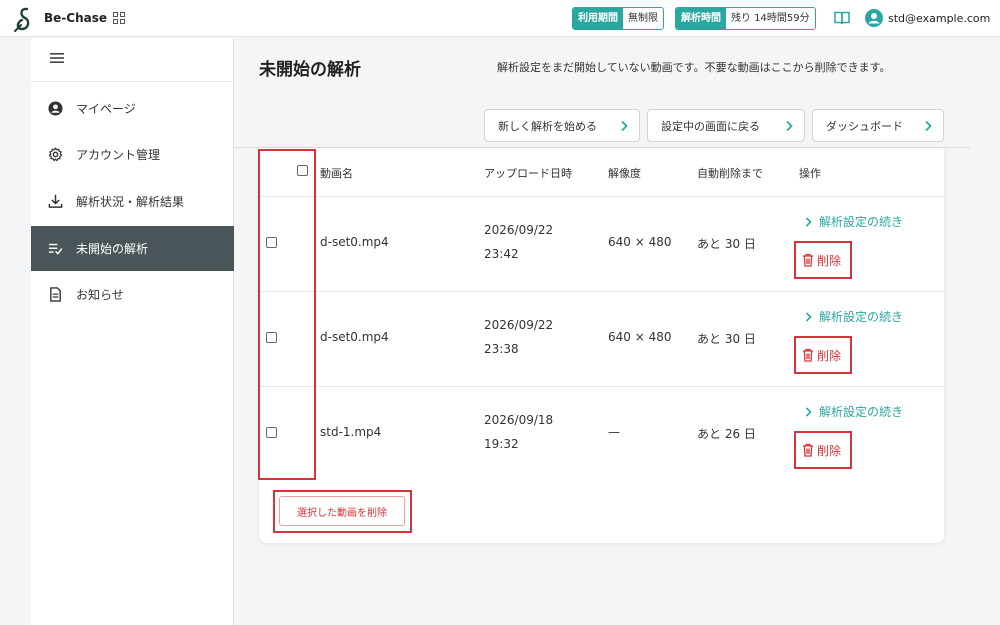  What do you see at coordinates (842, 18) in the screenshot?
I see `book-icon` at bounding box center [842, 18].